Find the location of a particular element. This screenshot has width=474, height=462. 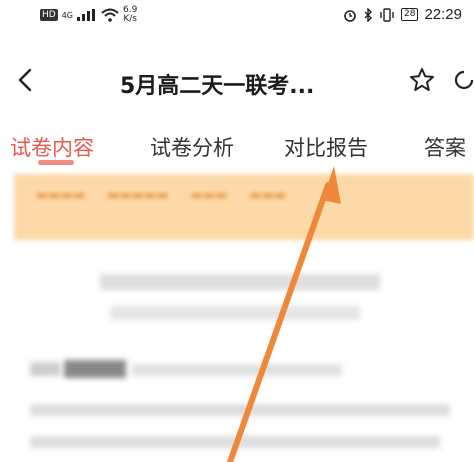

section-number is located at coordinates (45, 369).